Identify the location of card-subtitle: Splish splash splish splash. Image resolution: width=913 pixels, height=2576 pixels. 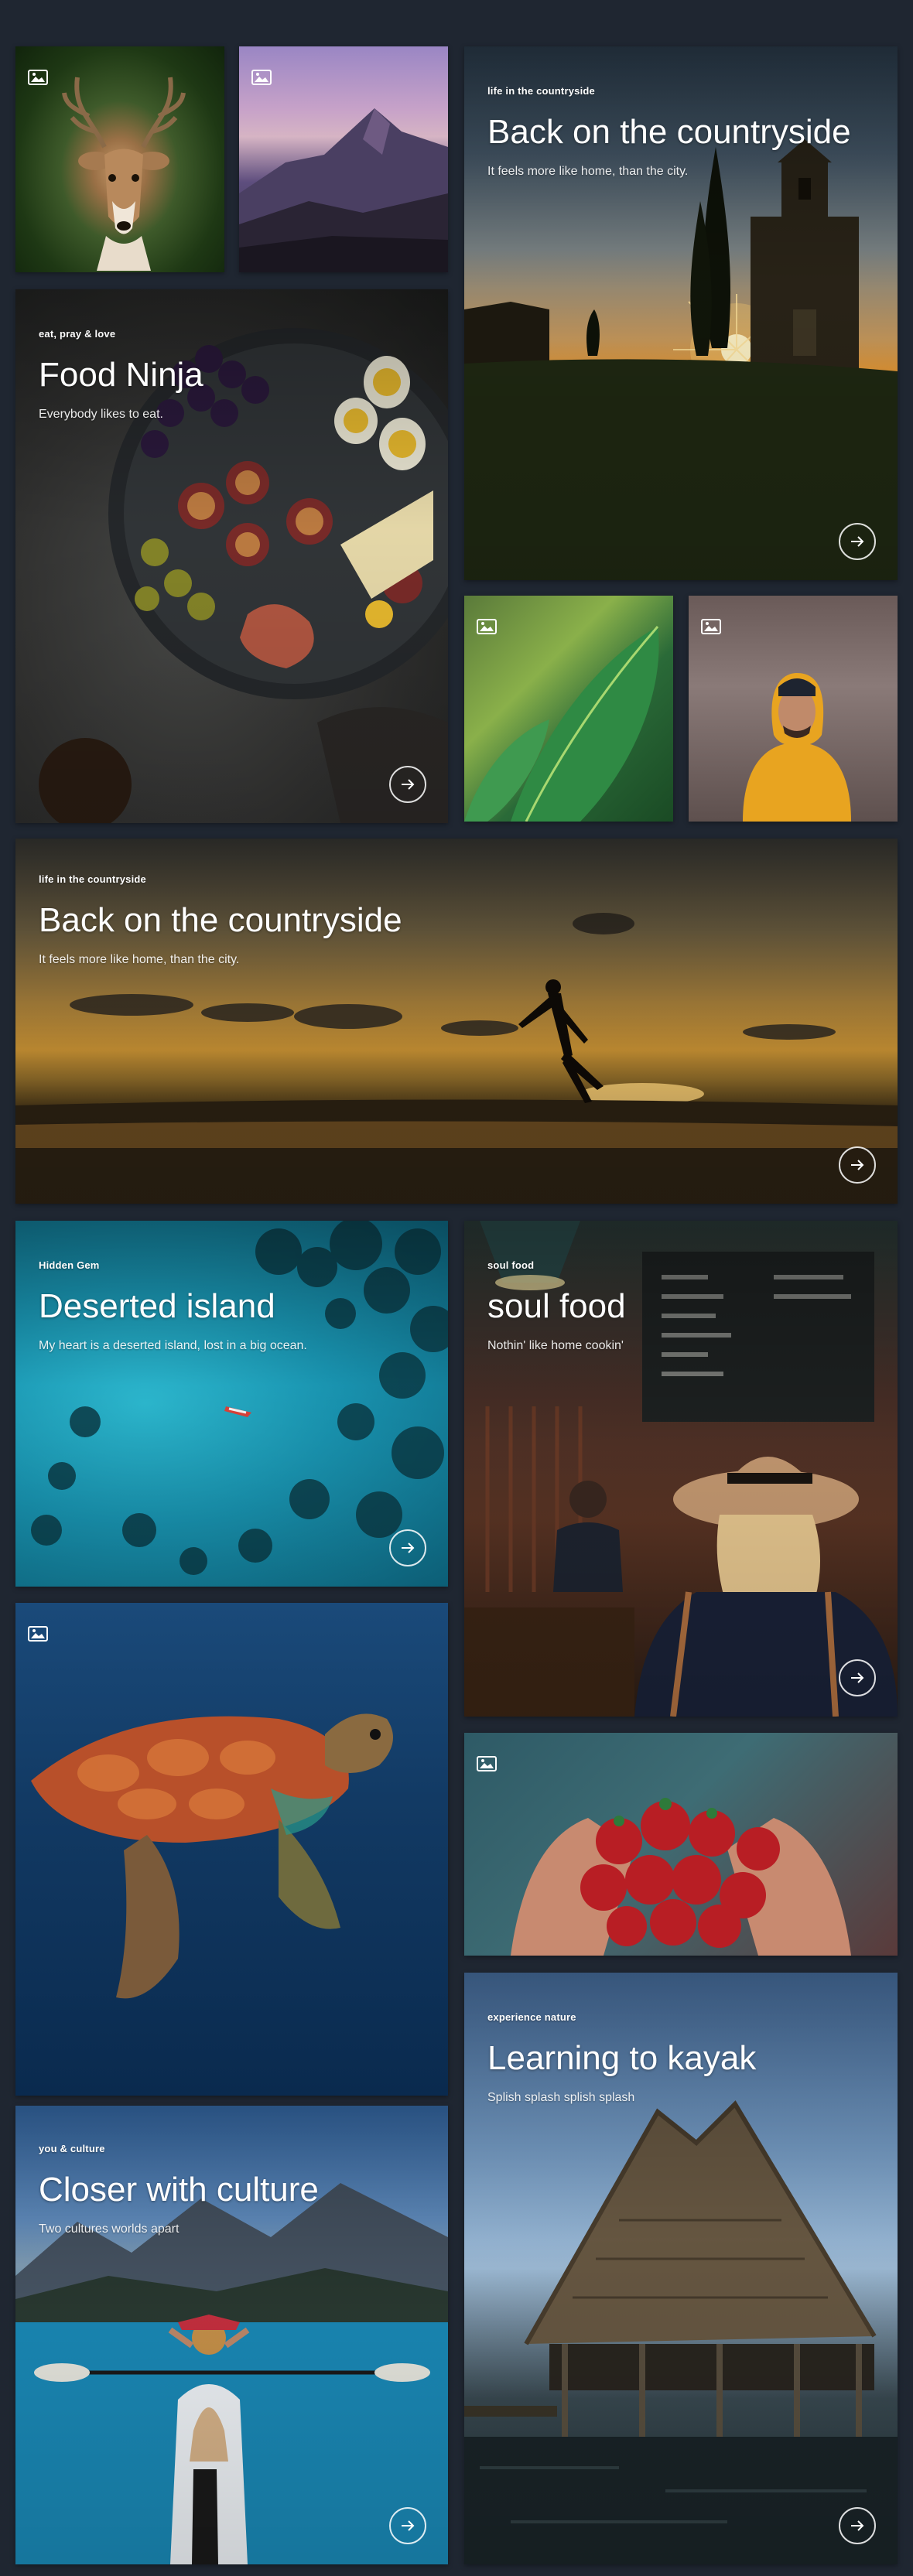
(561, 2098).